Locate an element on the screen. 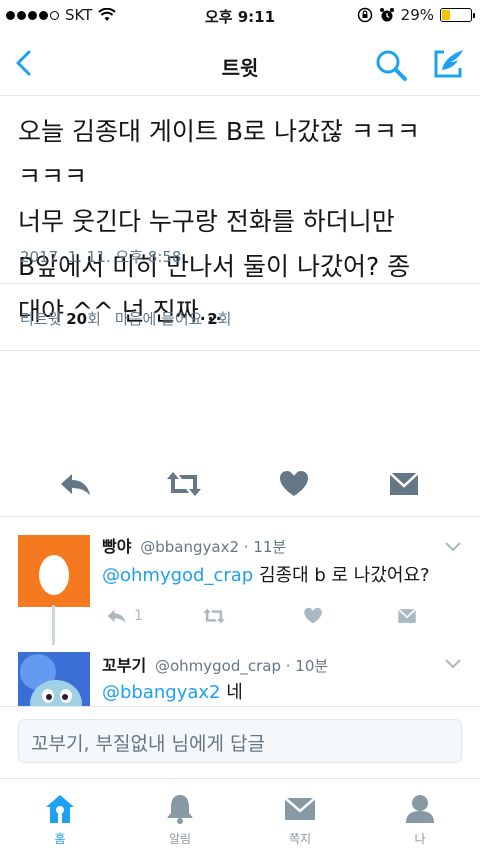 This screenshot has width=480, height=852. tab-me: 나 is located at coordinates (420, 820).